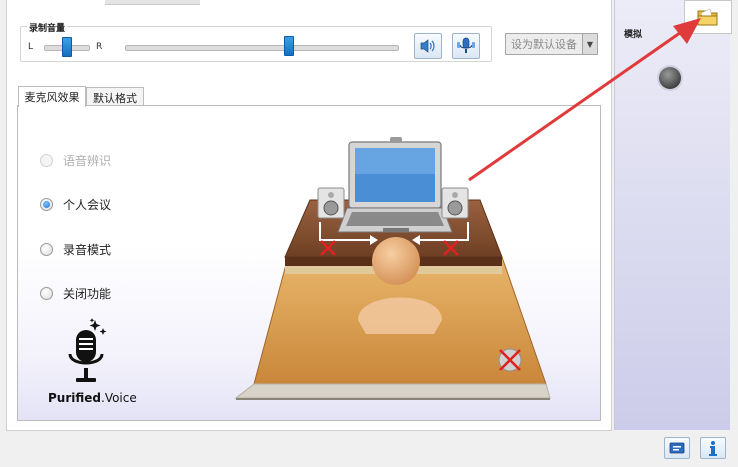  I want to click on tab-microphone-effects-label: 麦克风效果, so click(52, 97).